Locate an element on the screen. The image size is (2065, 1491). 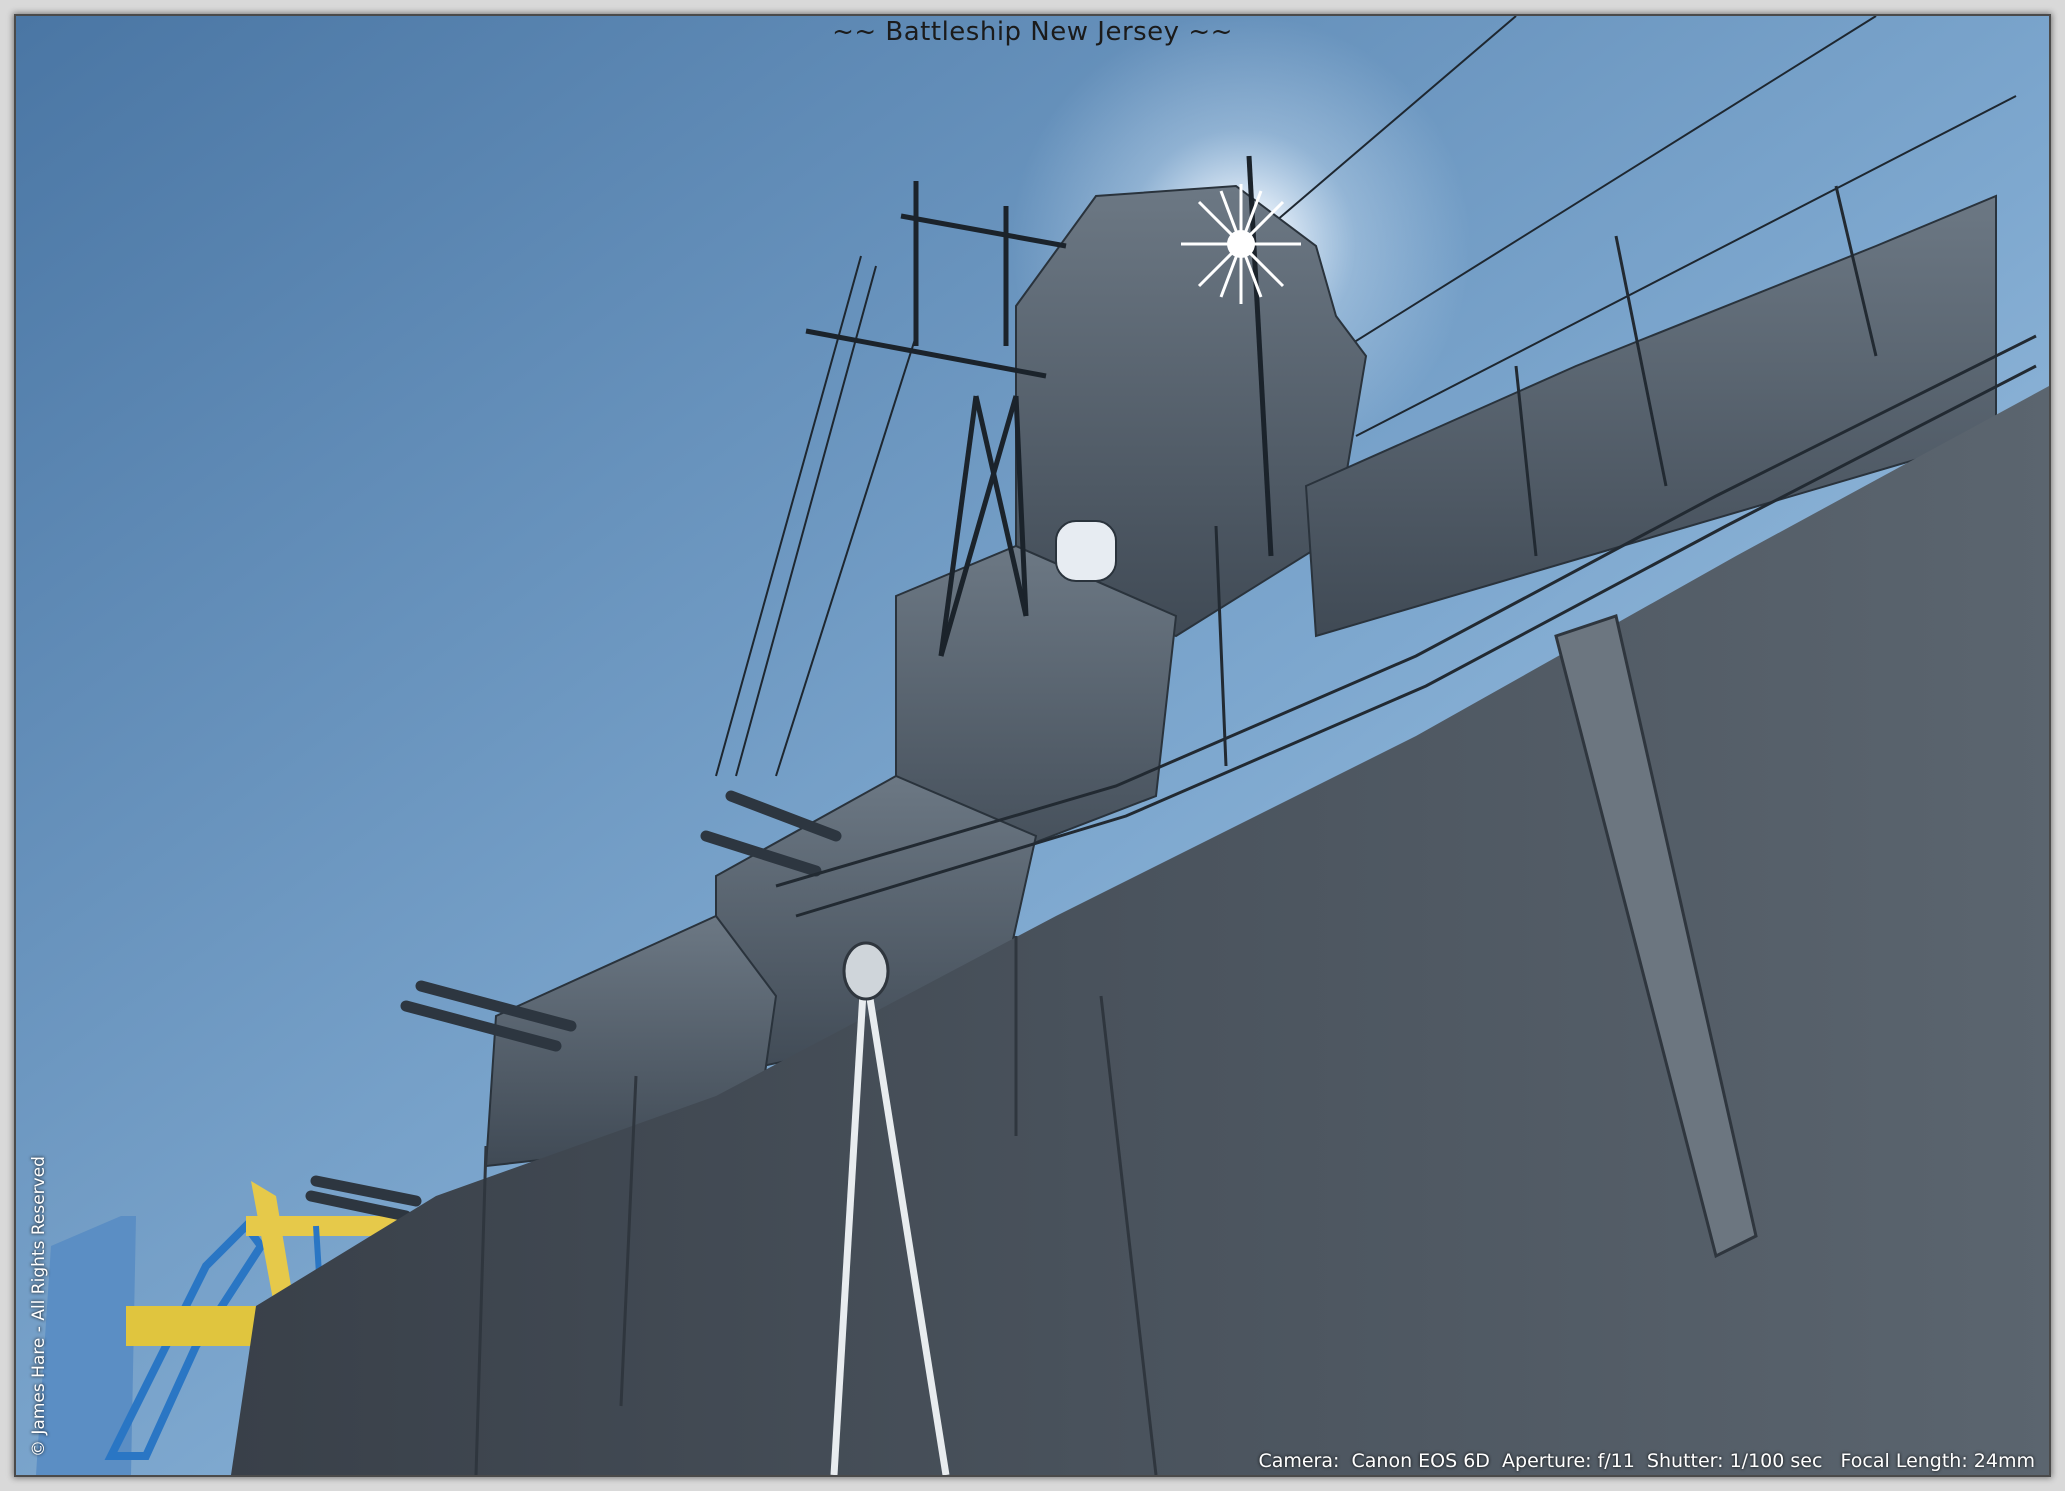
sun is located at coordinates (1241, 244).